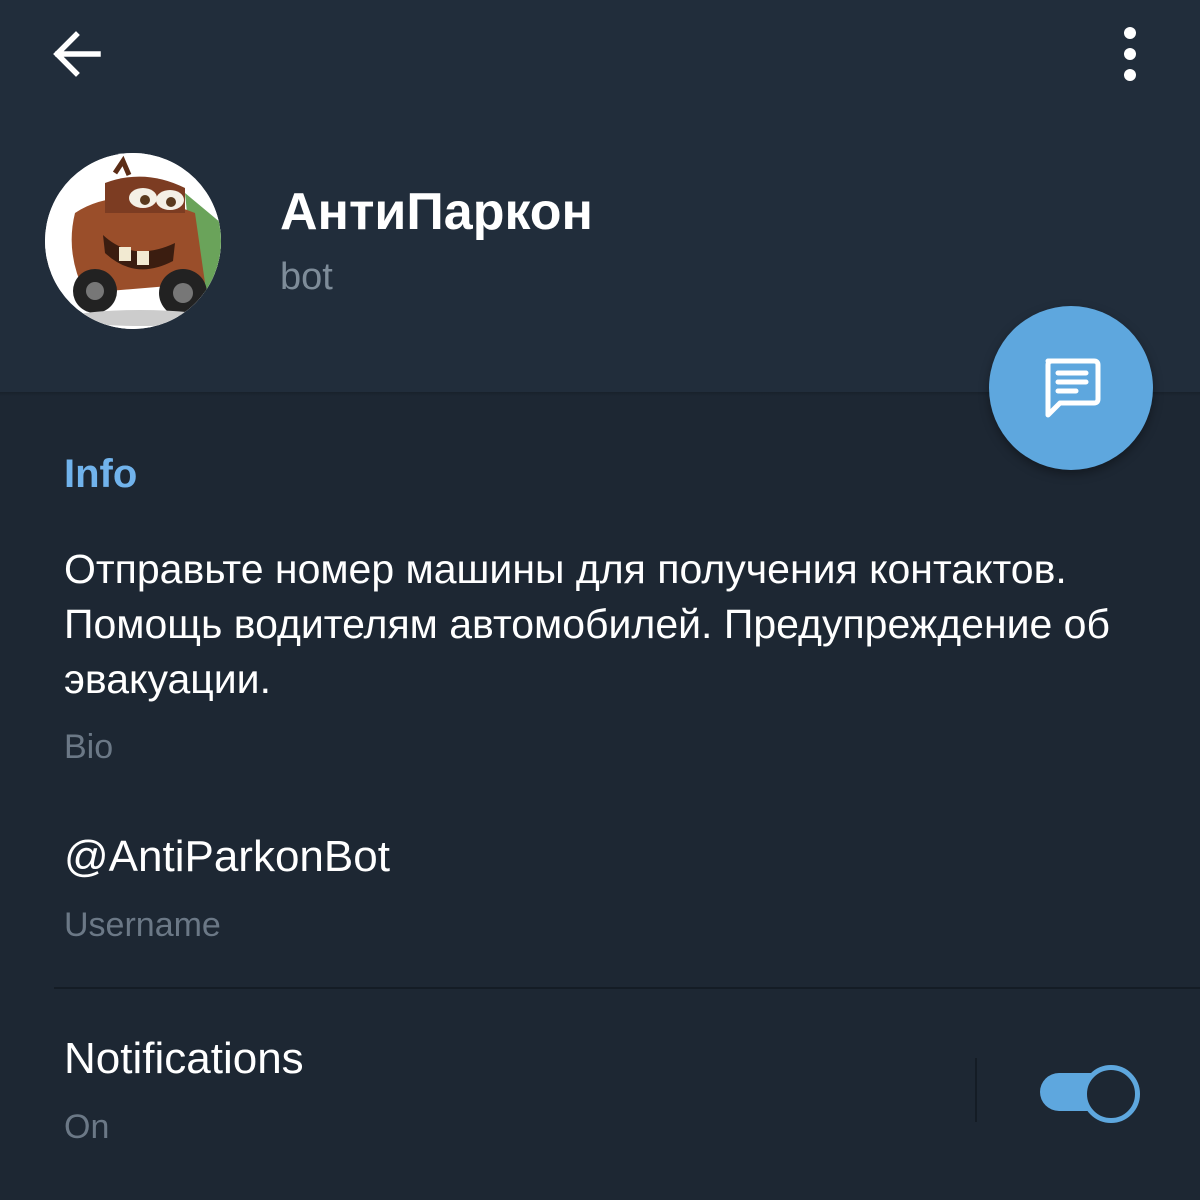  I want to click on message-icon, so click(1073, 388).